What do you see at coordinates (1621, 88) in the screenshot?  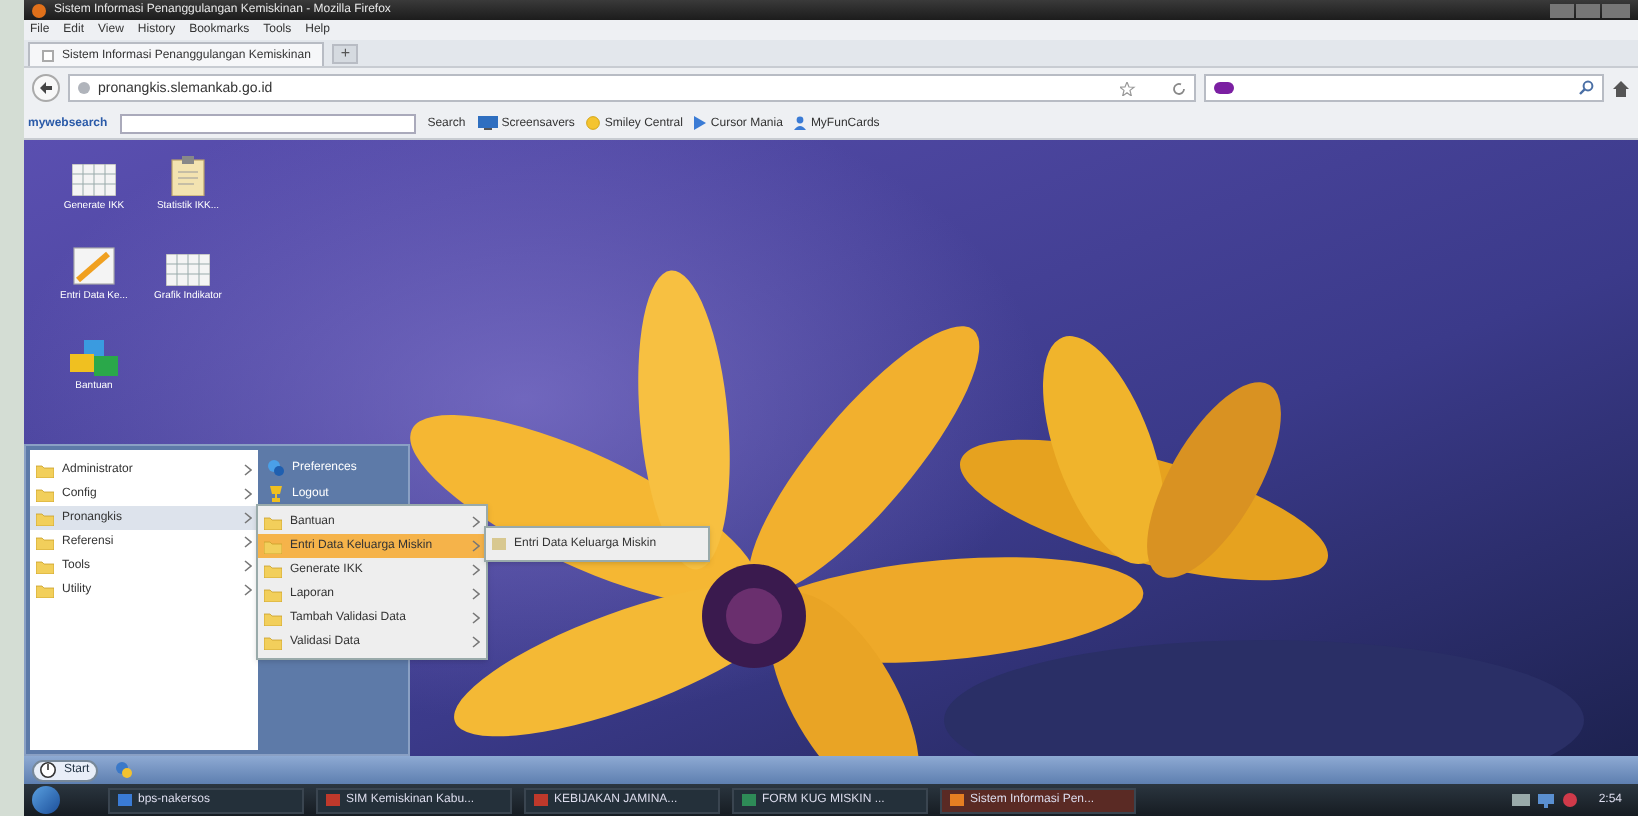 I see `home-icon` at bounding box center [1621, 88].